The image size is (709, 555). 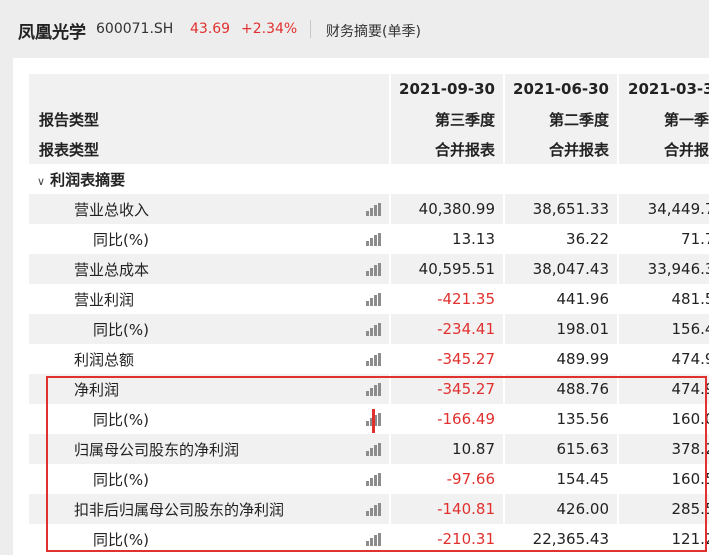 What do you see at coordinates (560, 359) in the screenshot?
I see `value-cell: 489.99` at bounding box center [560, 359].